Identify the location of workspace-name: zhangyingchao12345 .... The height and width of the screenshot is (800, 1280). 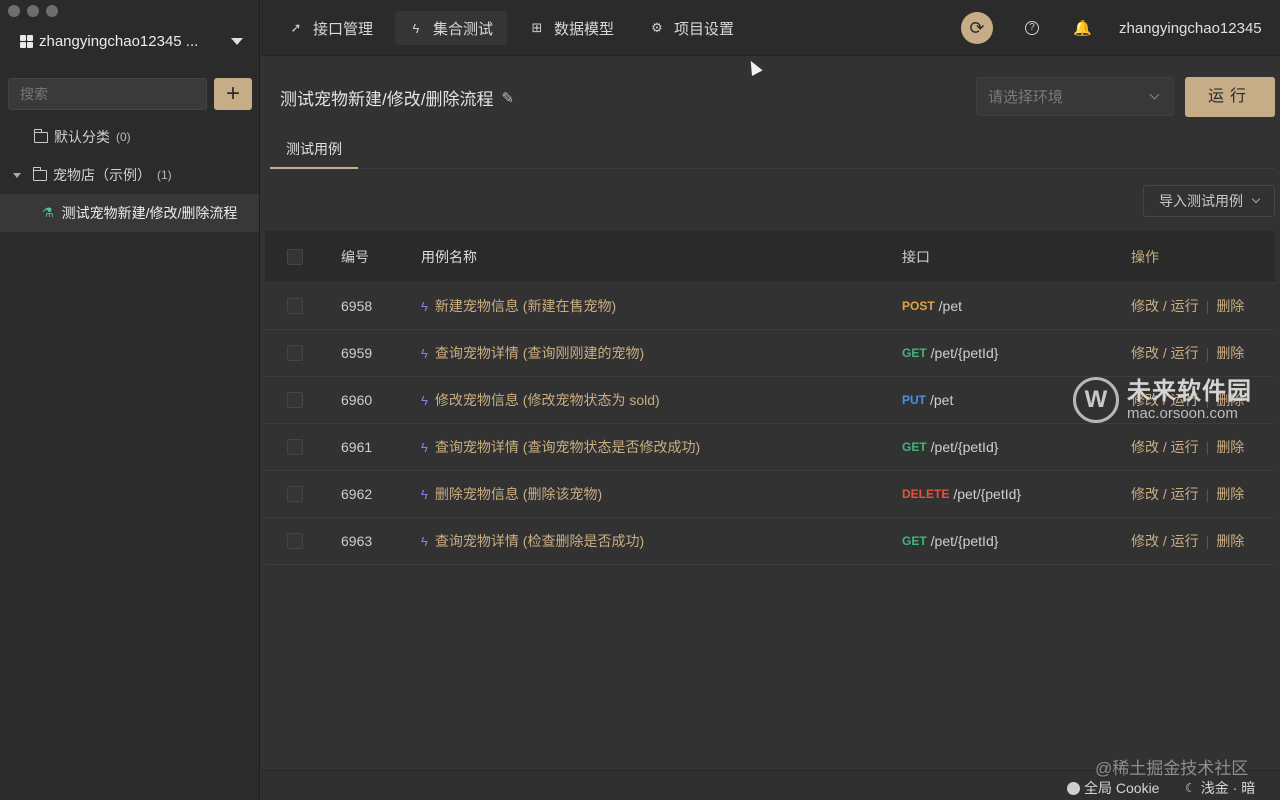
(119, 41).